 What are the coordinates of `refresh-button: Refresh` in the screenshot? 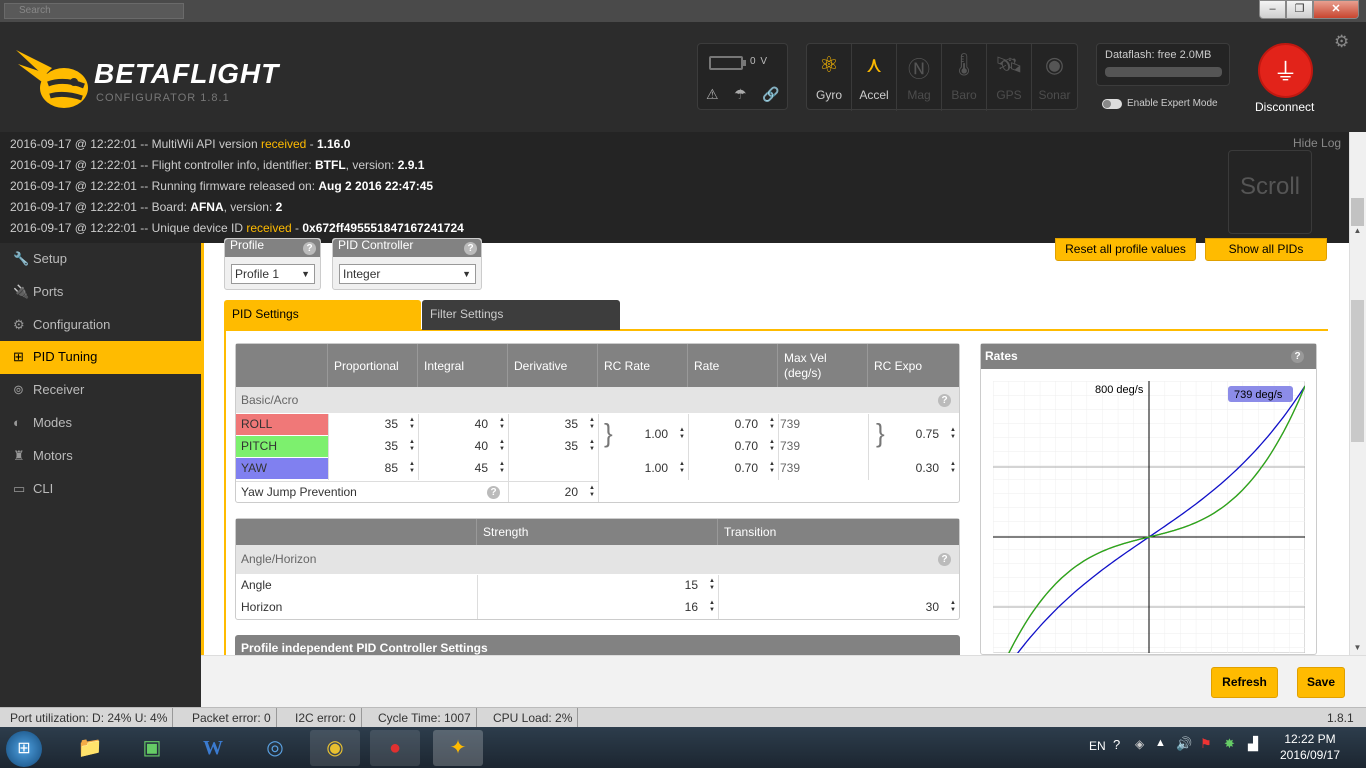 It's located at (1244, 682).